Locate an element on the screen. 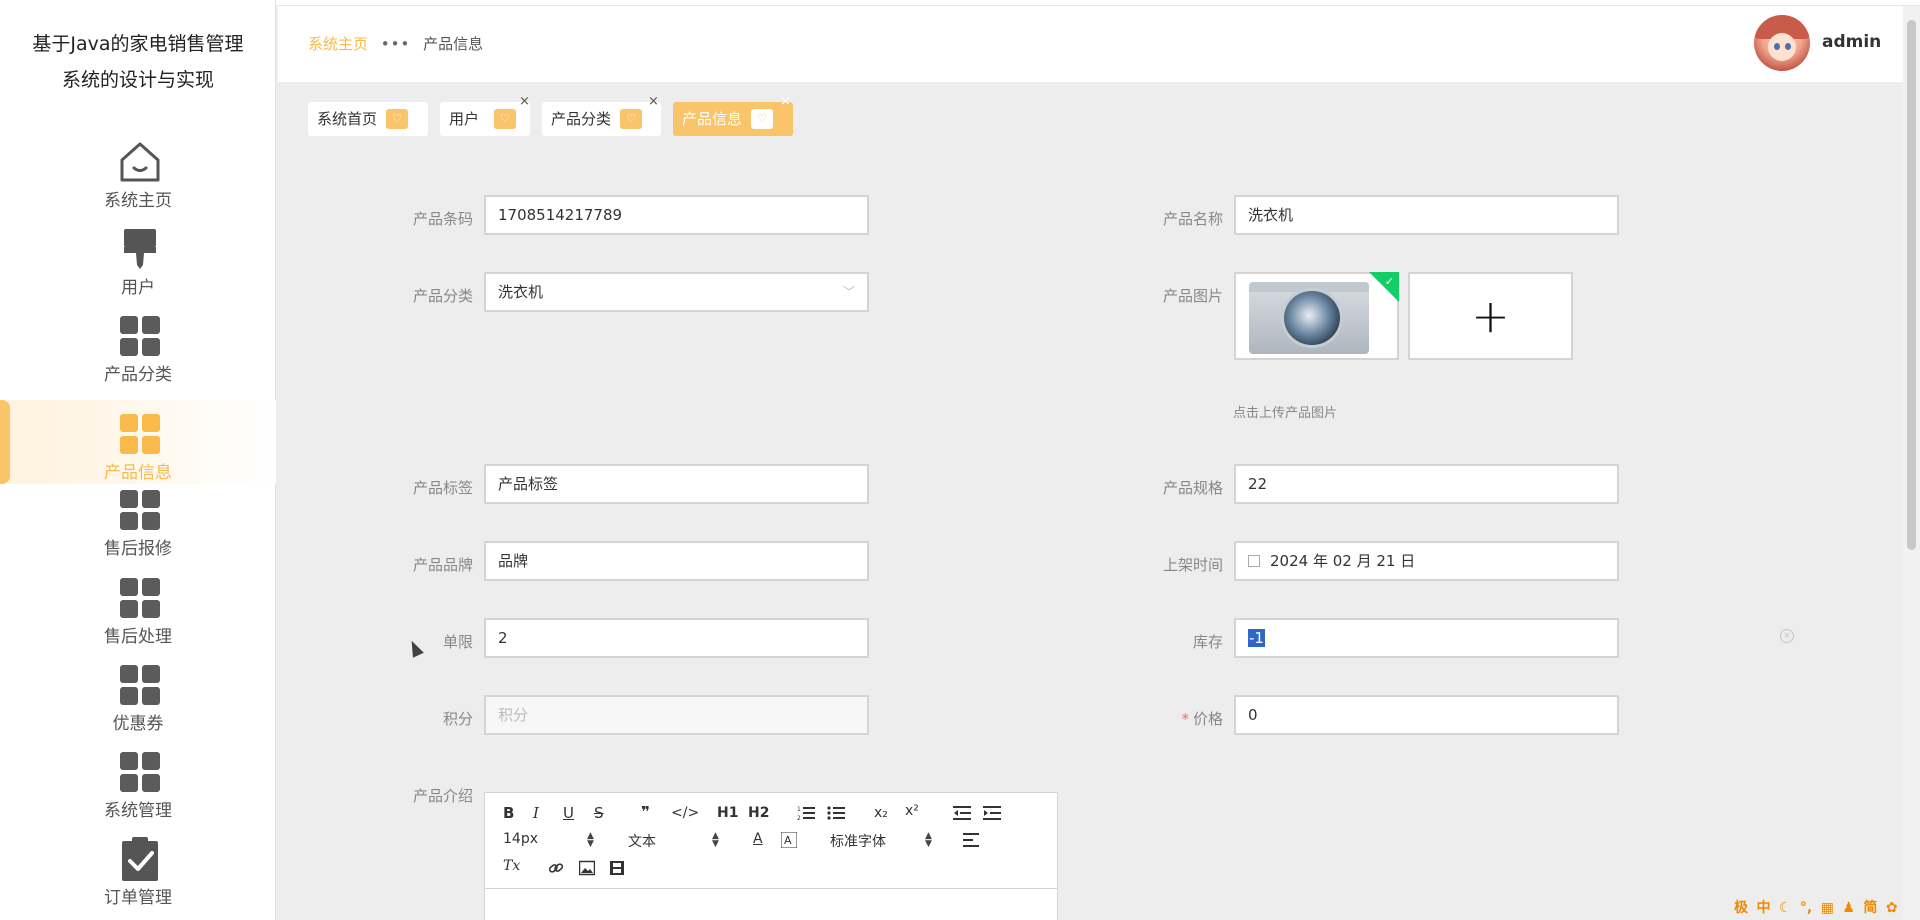 The height and width of the screenshot is (920, 1920). brand-label: 产品品牌 is located at coordinates (442, 565).